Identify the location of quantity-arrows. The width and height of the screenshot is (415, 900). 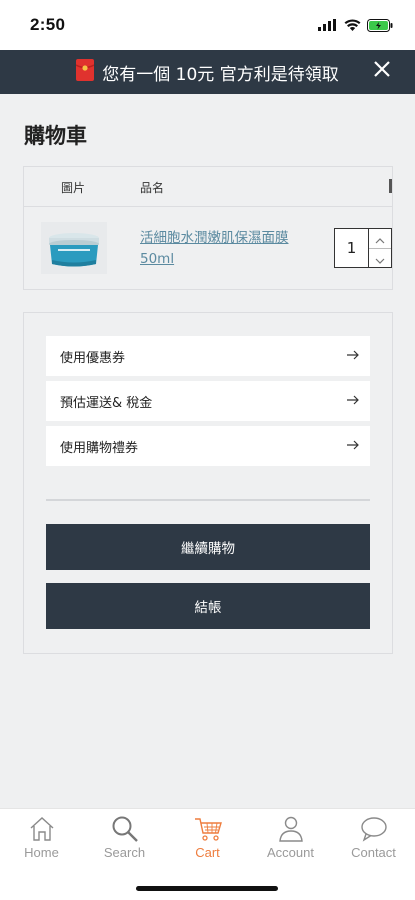
(380, 248).